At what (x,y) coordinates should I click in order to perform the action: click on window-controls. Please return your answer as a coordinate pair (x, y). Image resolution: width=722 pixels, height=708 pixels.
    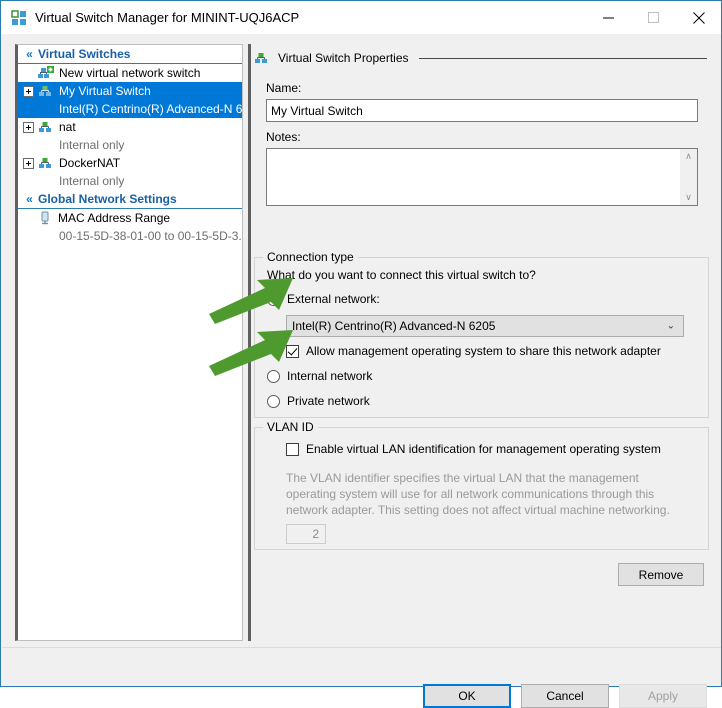
    Looking at the image, I should click on (653, 17).